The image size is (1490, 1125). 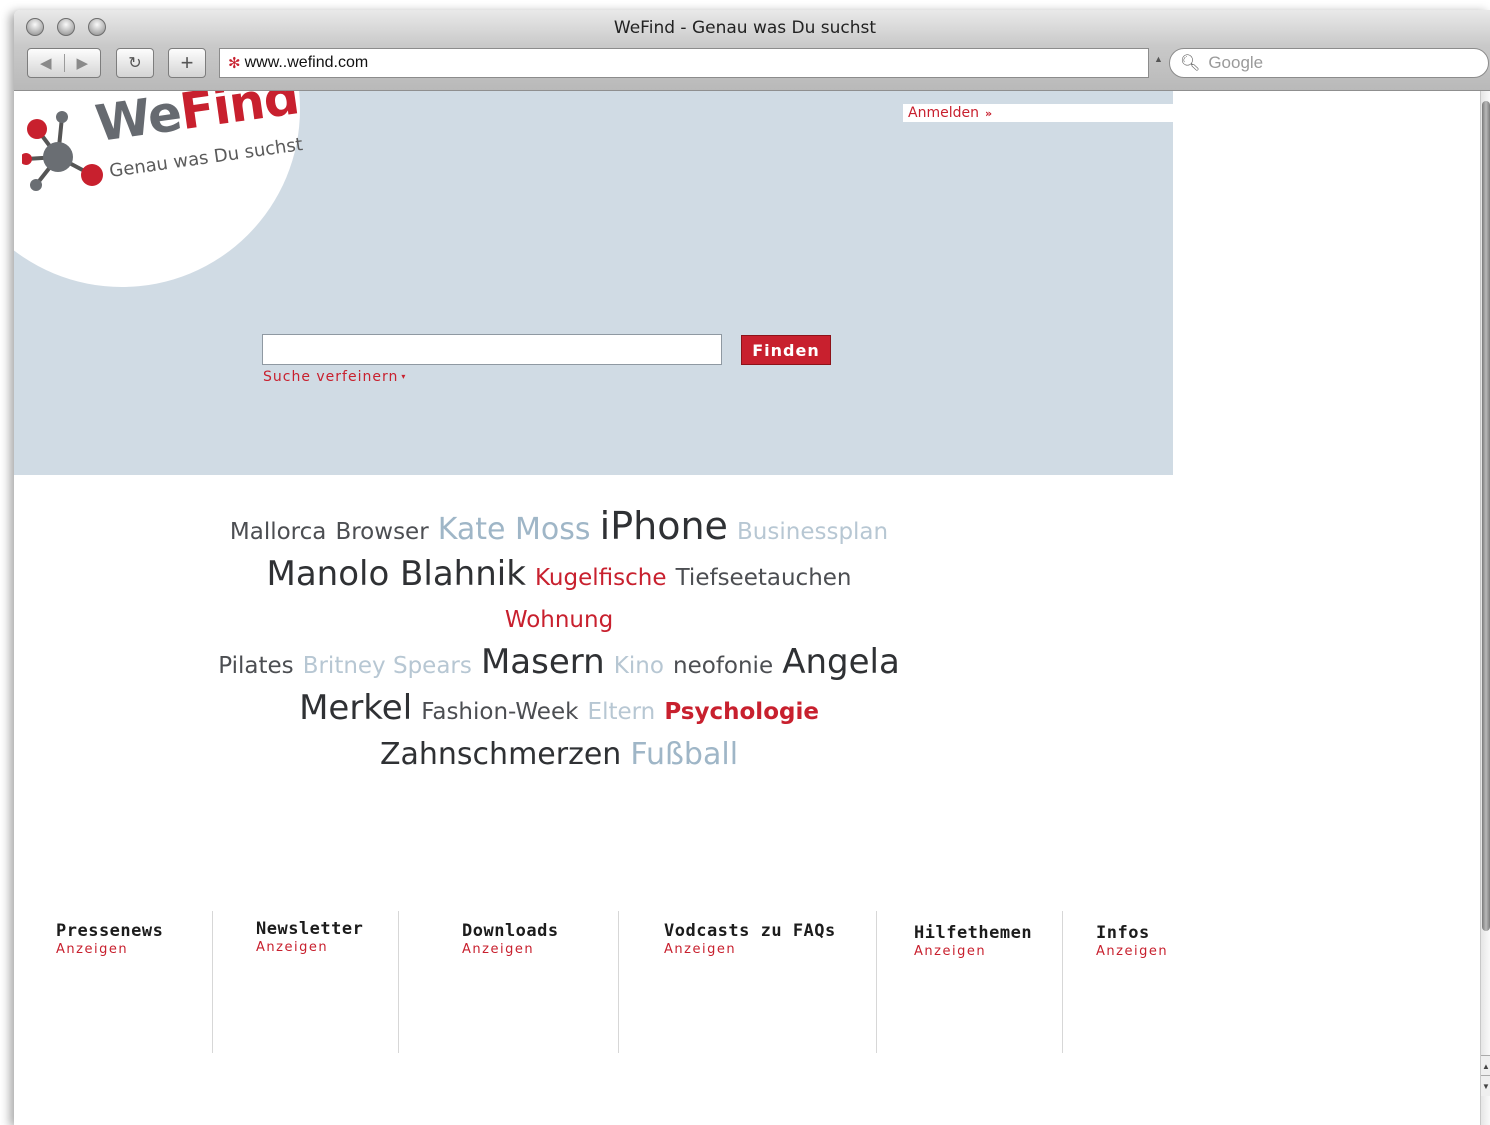 I want to click on tag-link: Kugelfische, so click(x=601, y=578).